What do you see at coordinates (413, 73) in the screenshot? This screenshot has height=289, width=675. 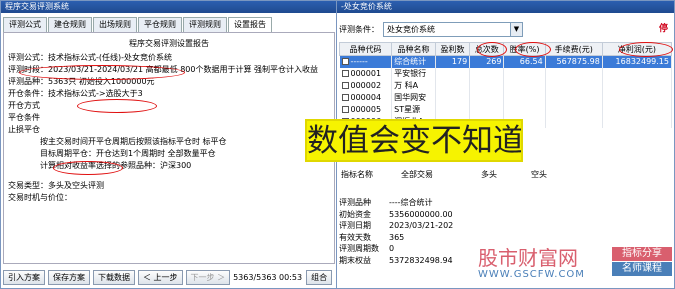 I see `cell-name: 平安银行` at bounding box center [413, 73].